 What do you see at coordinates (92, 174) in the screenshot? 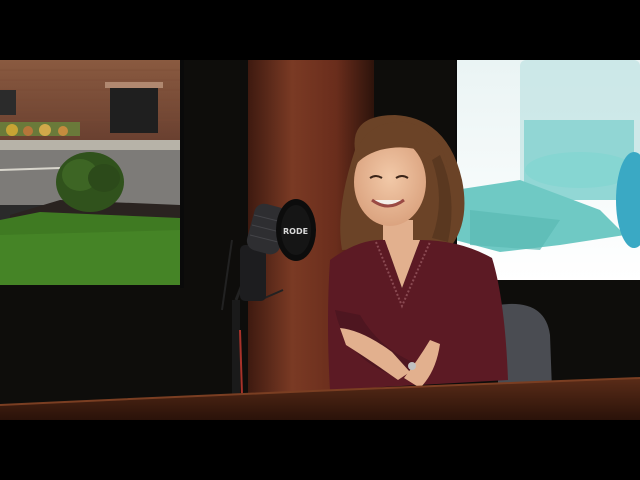
I see `left-monitor-image` at bounding box center [92, 174].